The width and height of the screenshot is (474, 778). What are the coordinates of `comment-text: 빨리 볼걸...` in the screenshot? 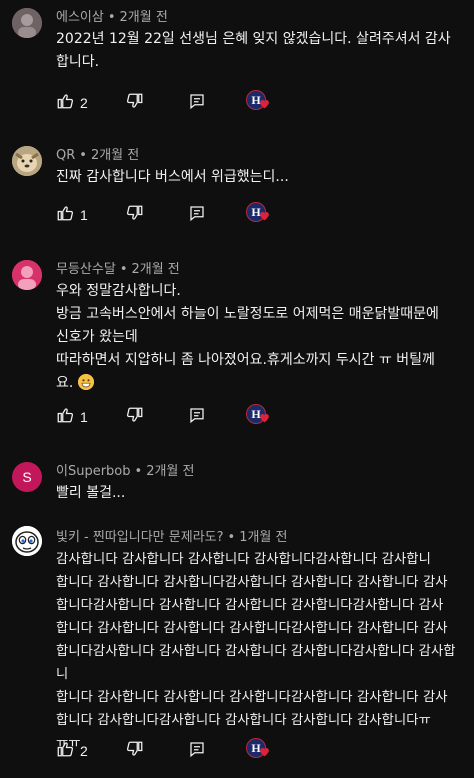 It's located at (91, 493).